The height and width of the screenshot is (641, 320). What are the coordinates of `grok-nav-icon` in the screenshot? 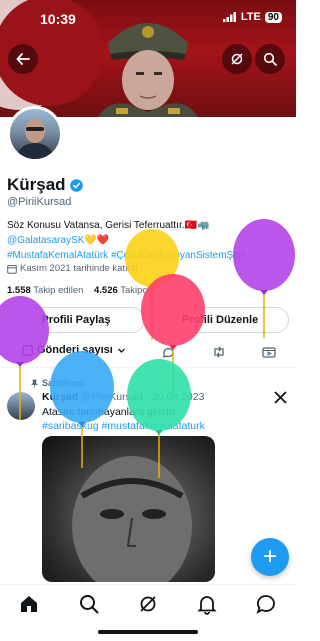 It's located at (148, 604).